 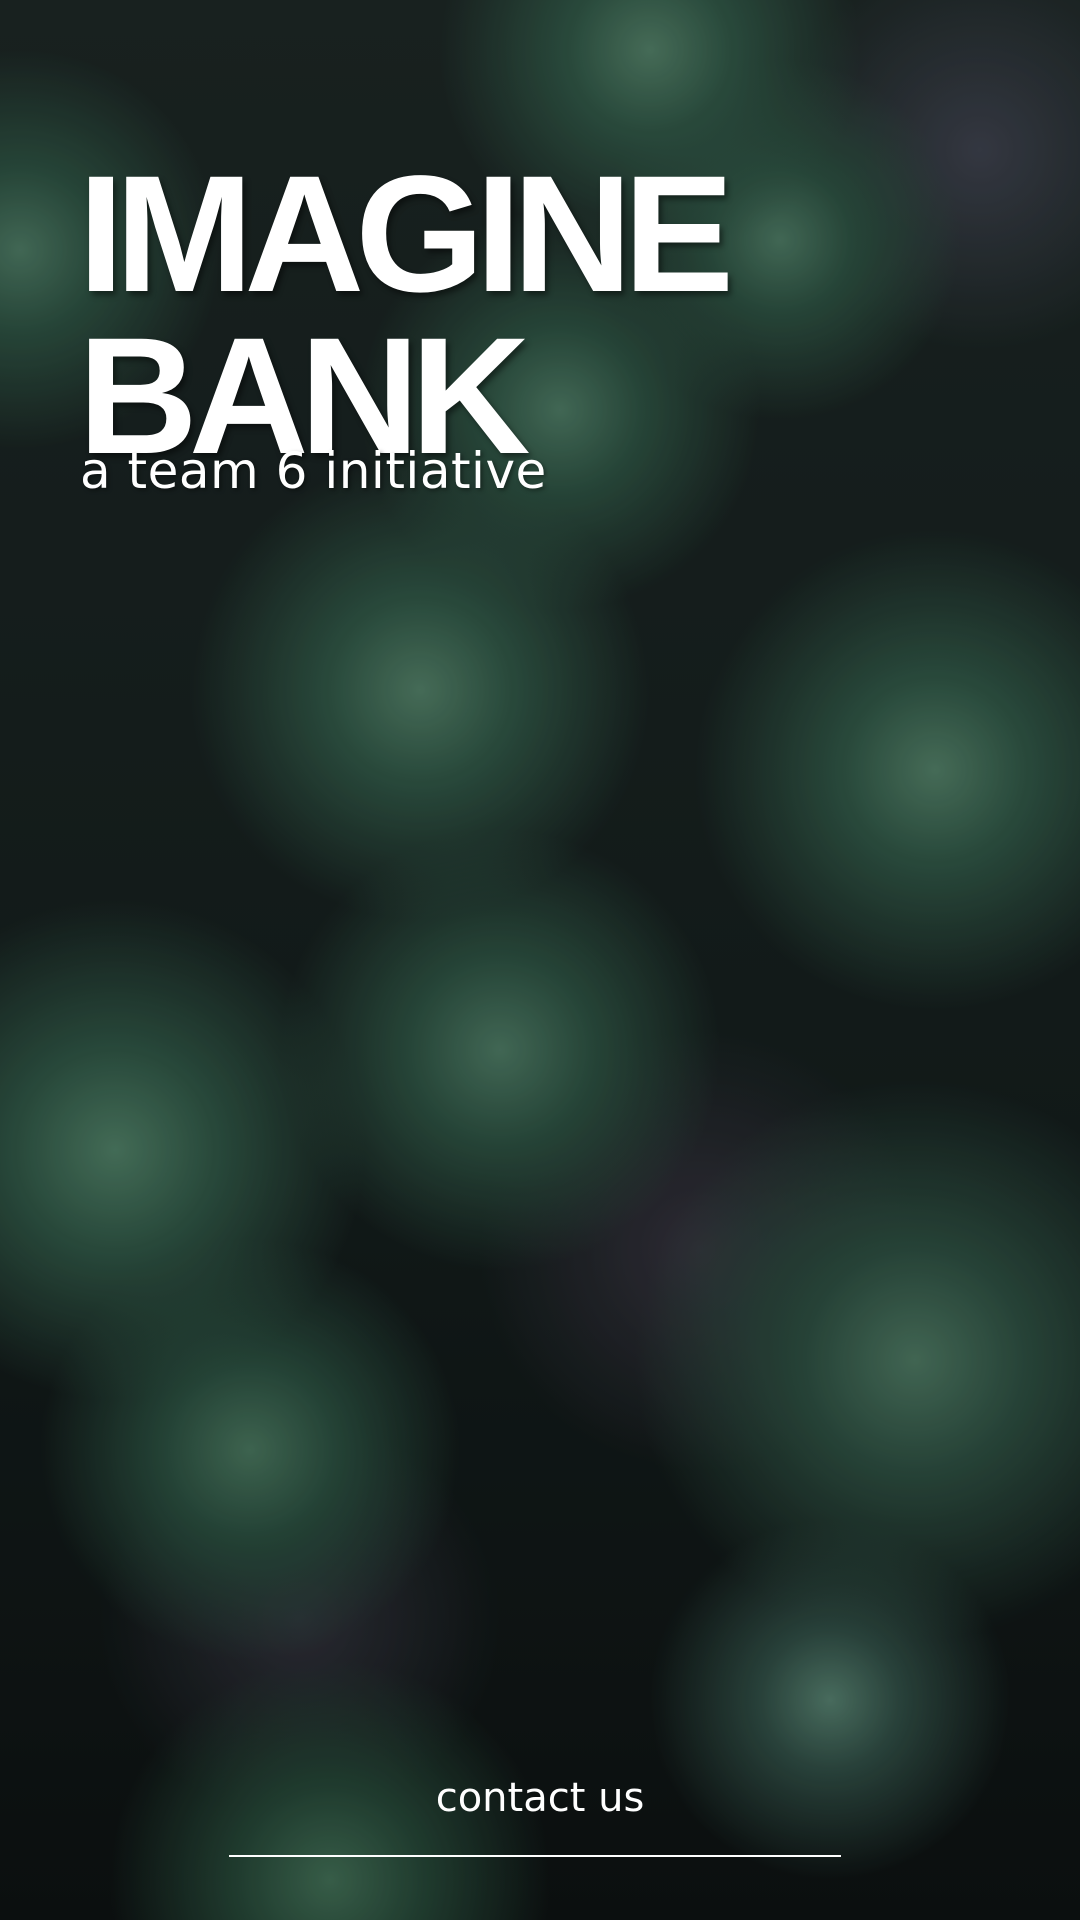 What do you see at coordinates (313, 471) in the screenshot?
I see `hero-subtitle: a team 6 initiative` at bounding box center [313, 471].